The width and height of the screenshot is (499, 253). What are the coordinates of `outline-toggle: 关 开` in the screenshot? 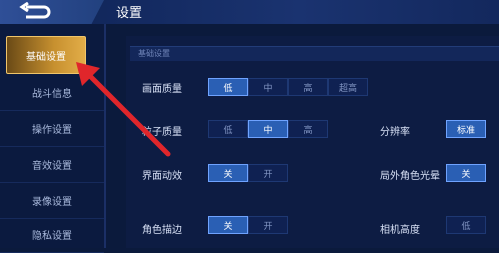 It's located at (248, 225).